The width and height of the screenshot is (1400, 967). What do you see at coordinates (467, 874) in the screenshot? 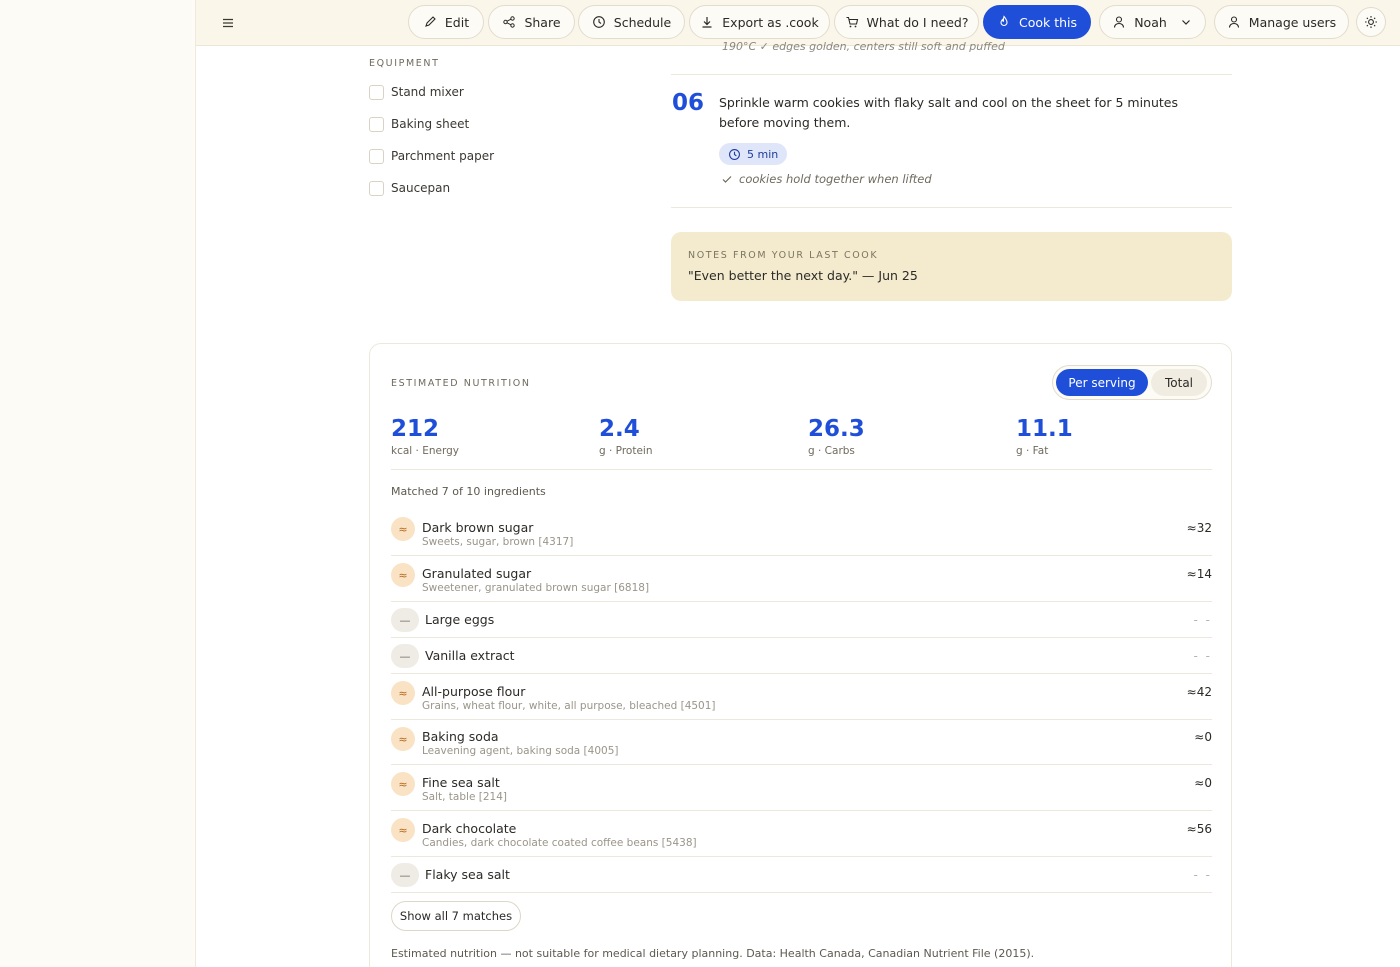
I see `ingredient-name: Flaky sea salt` at bounding box center [467, 874].